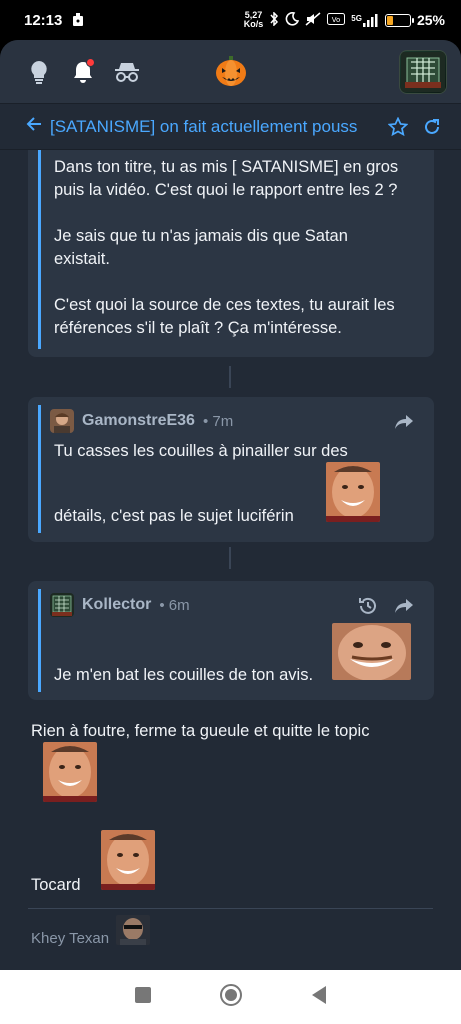 This screenshot has height=1024, width=461. I want to click on text-line: Je sais que tu n'as jamais dis que Satan, so click(201, 236).